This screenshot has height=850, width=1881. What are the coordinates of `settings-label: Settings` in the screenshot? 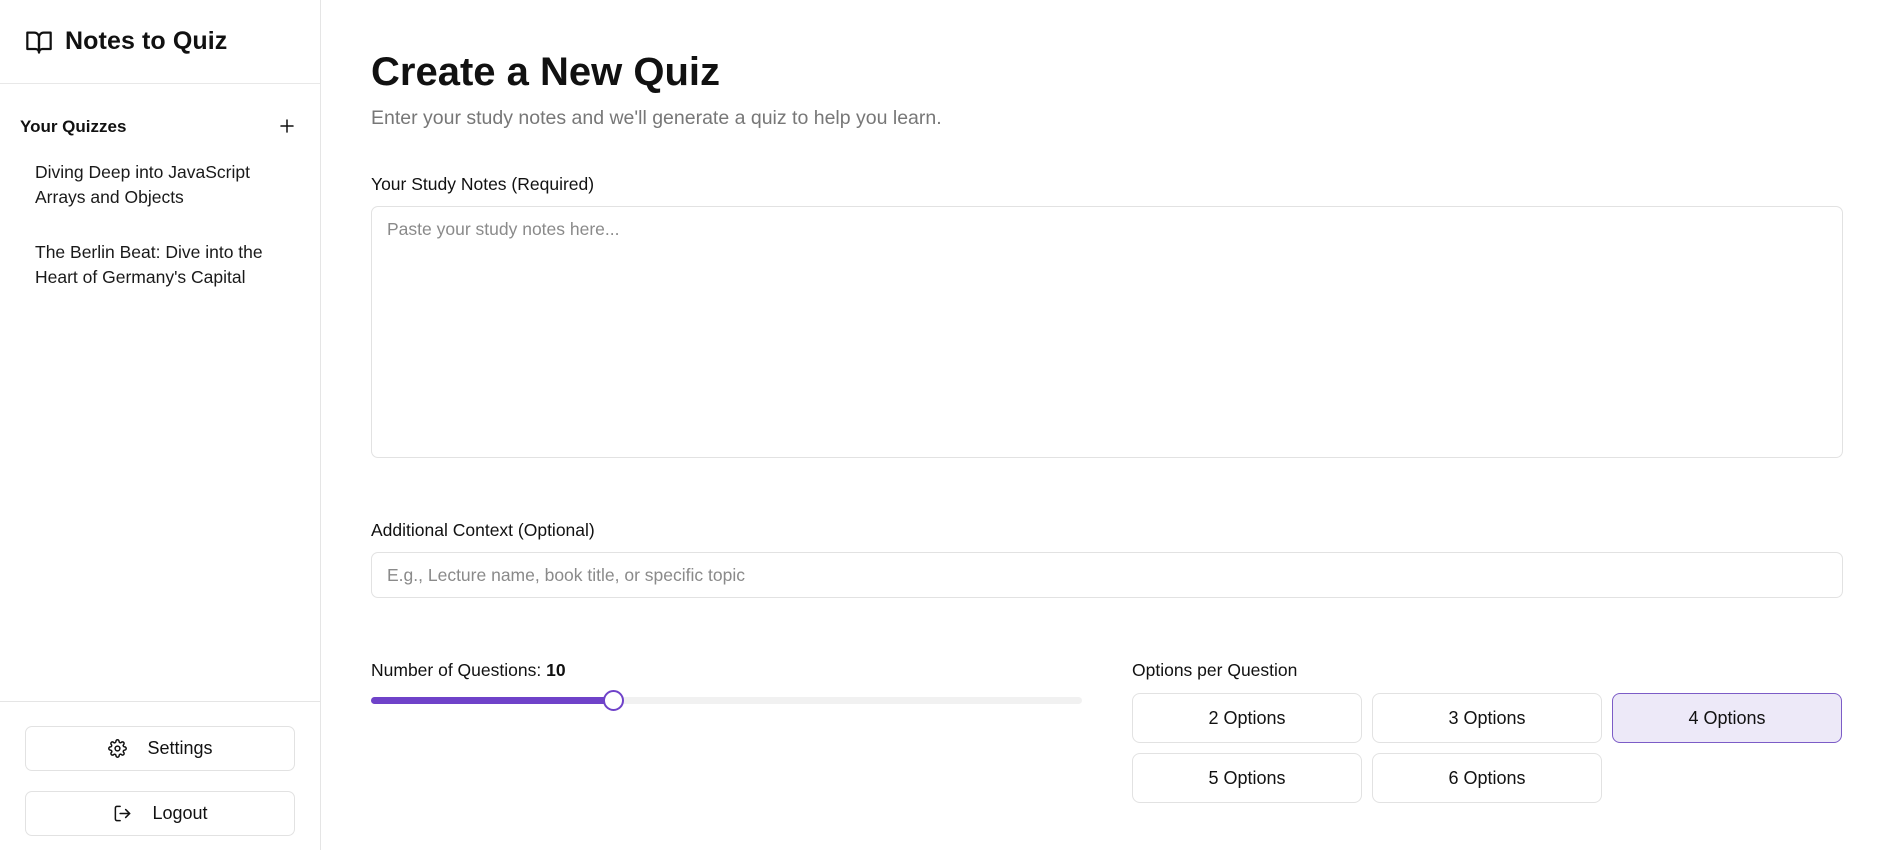 It's located at (180, 748).